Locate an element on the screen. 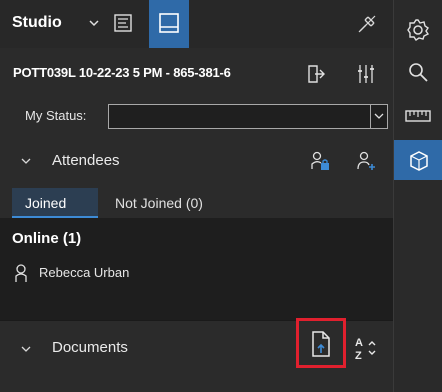  lock-user-icon is located at coordinates (320, 161).